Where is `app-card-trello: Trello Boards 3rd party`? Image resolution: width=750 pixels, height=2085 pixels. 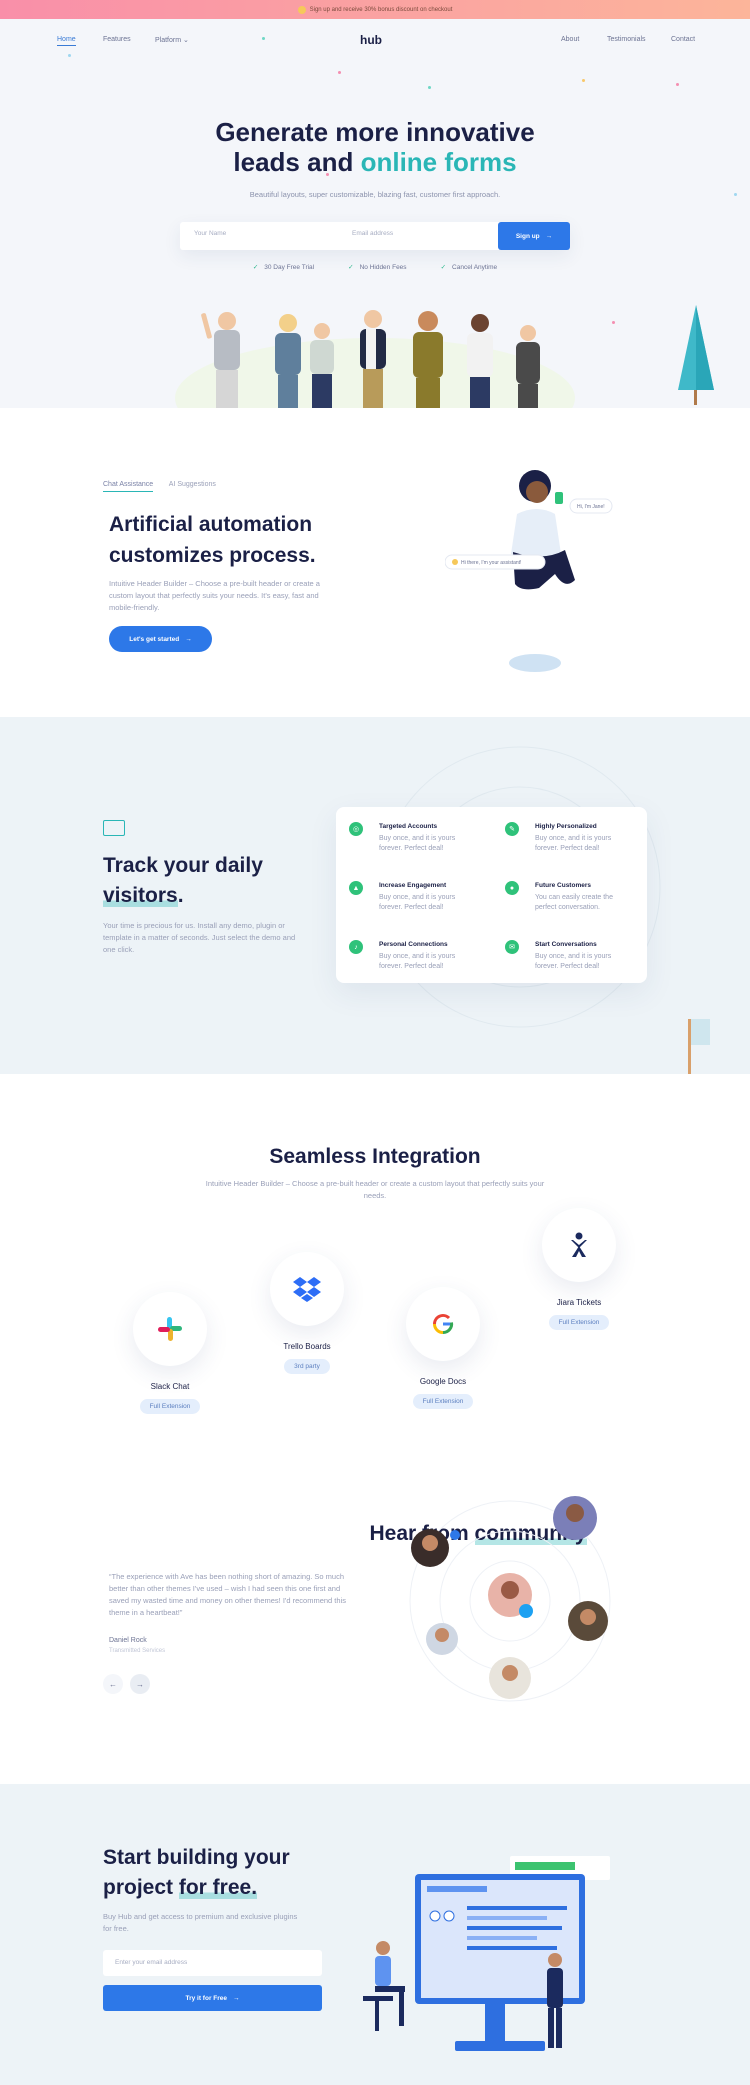 app-card-trello: Trello Boards 3rd party is located at coordinates (307, 1313).